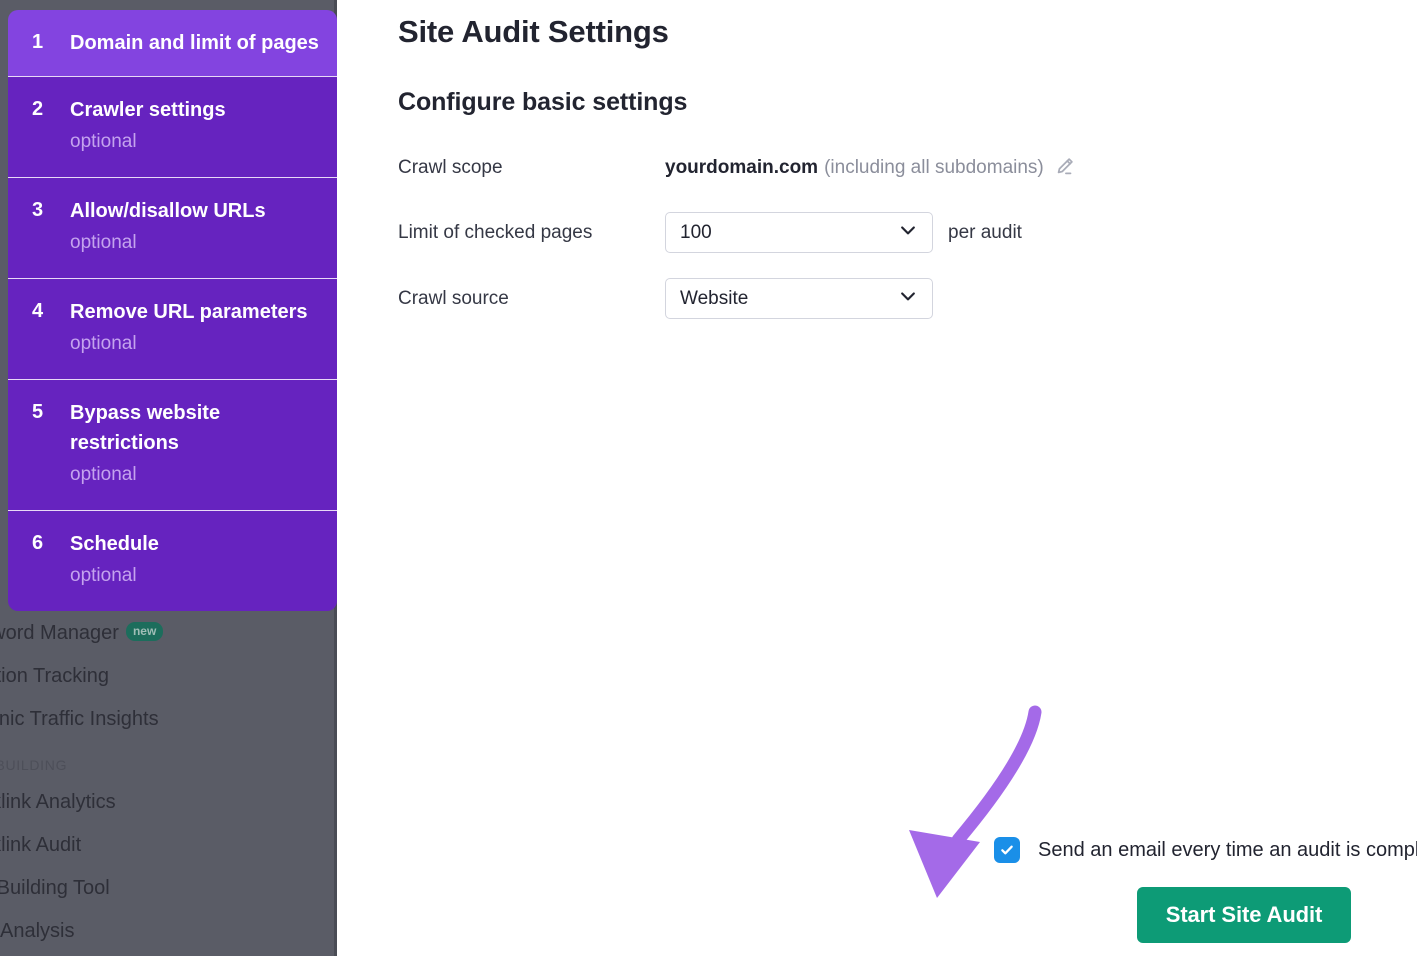 The height and width of the screenshot is (956, 1417). I want to click on crawl-source-row: Crawl source Website, so click(665, 298).